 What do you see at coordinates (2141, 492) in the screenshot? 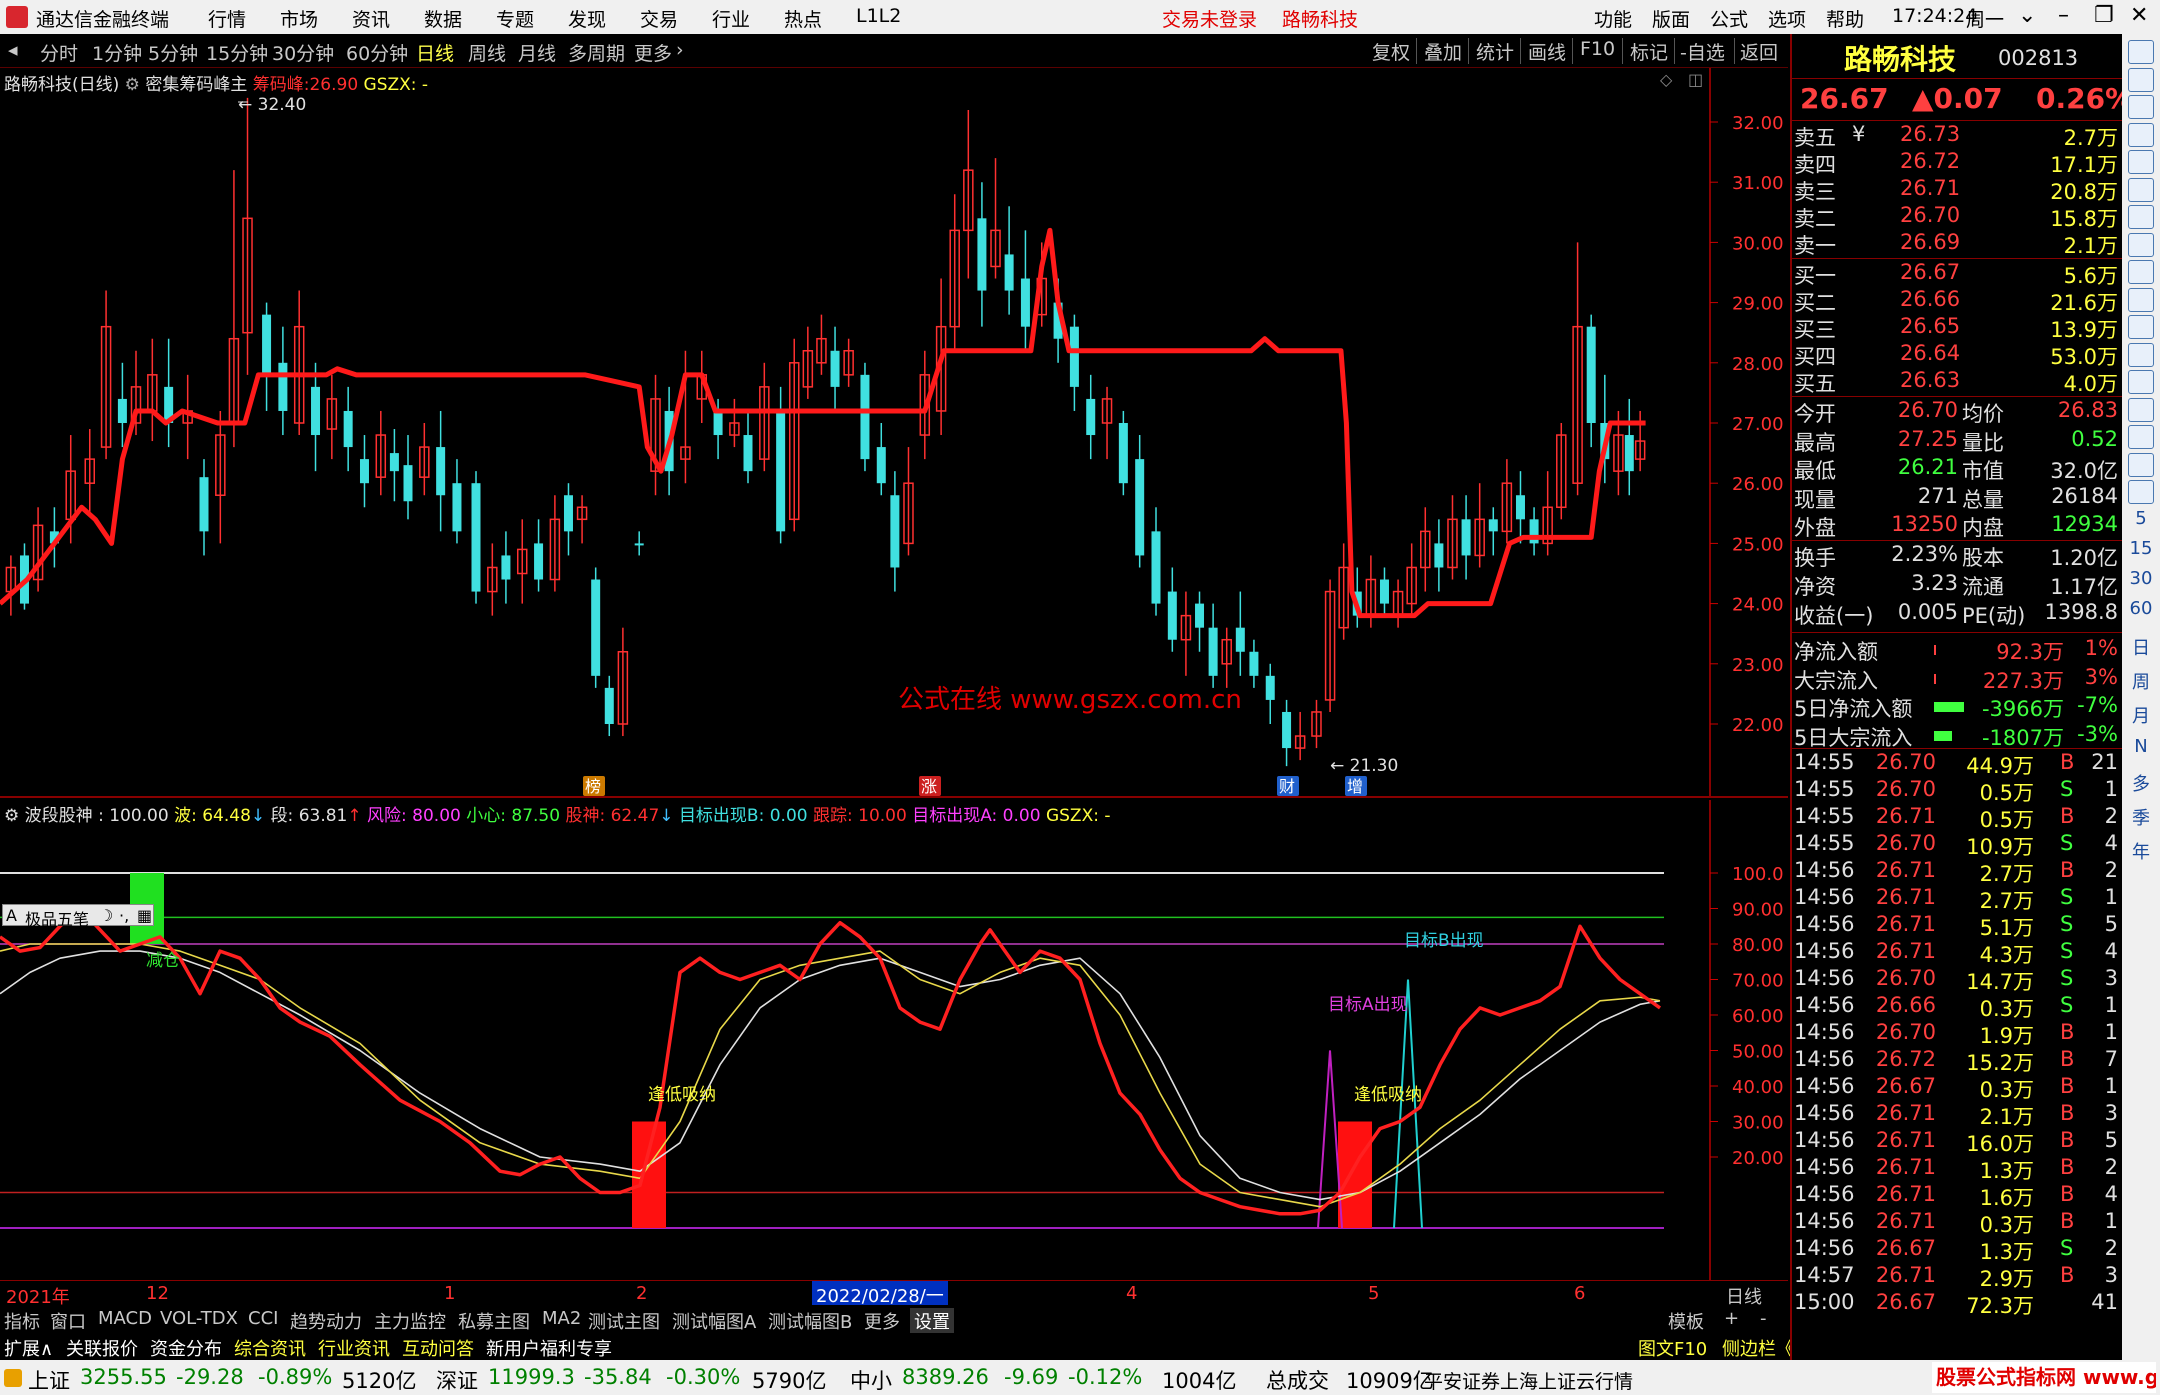
I see `pie-icon` at bounding box center [2141, 492].